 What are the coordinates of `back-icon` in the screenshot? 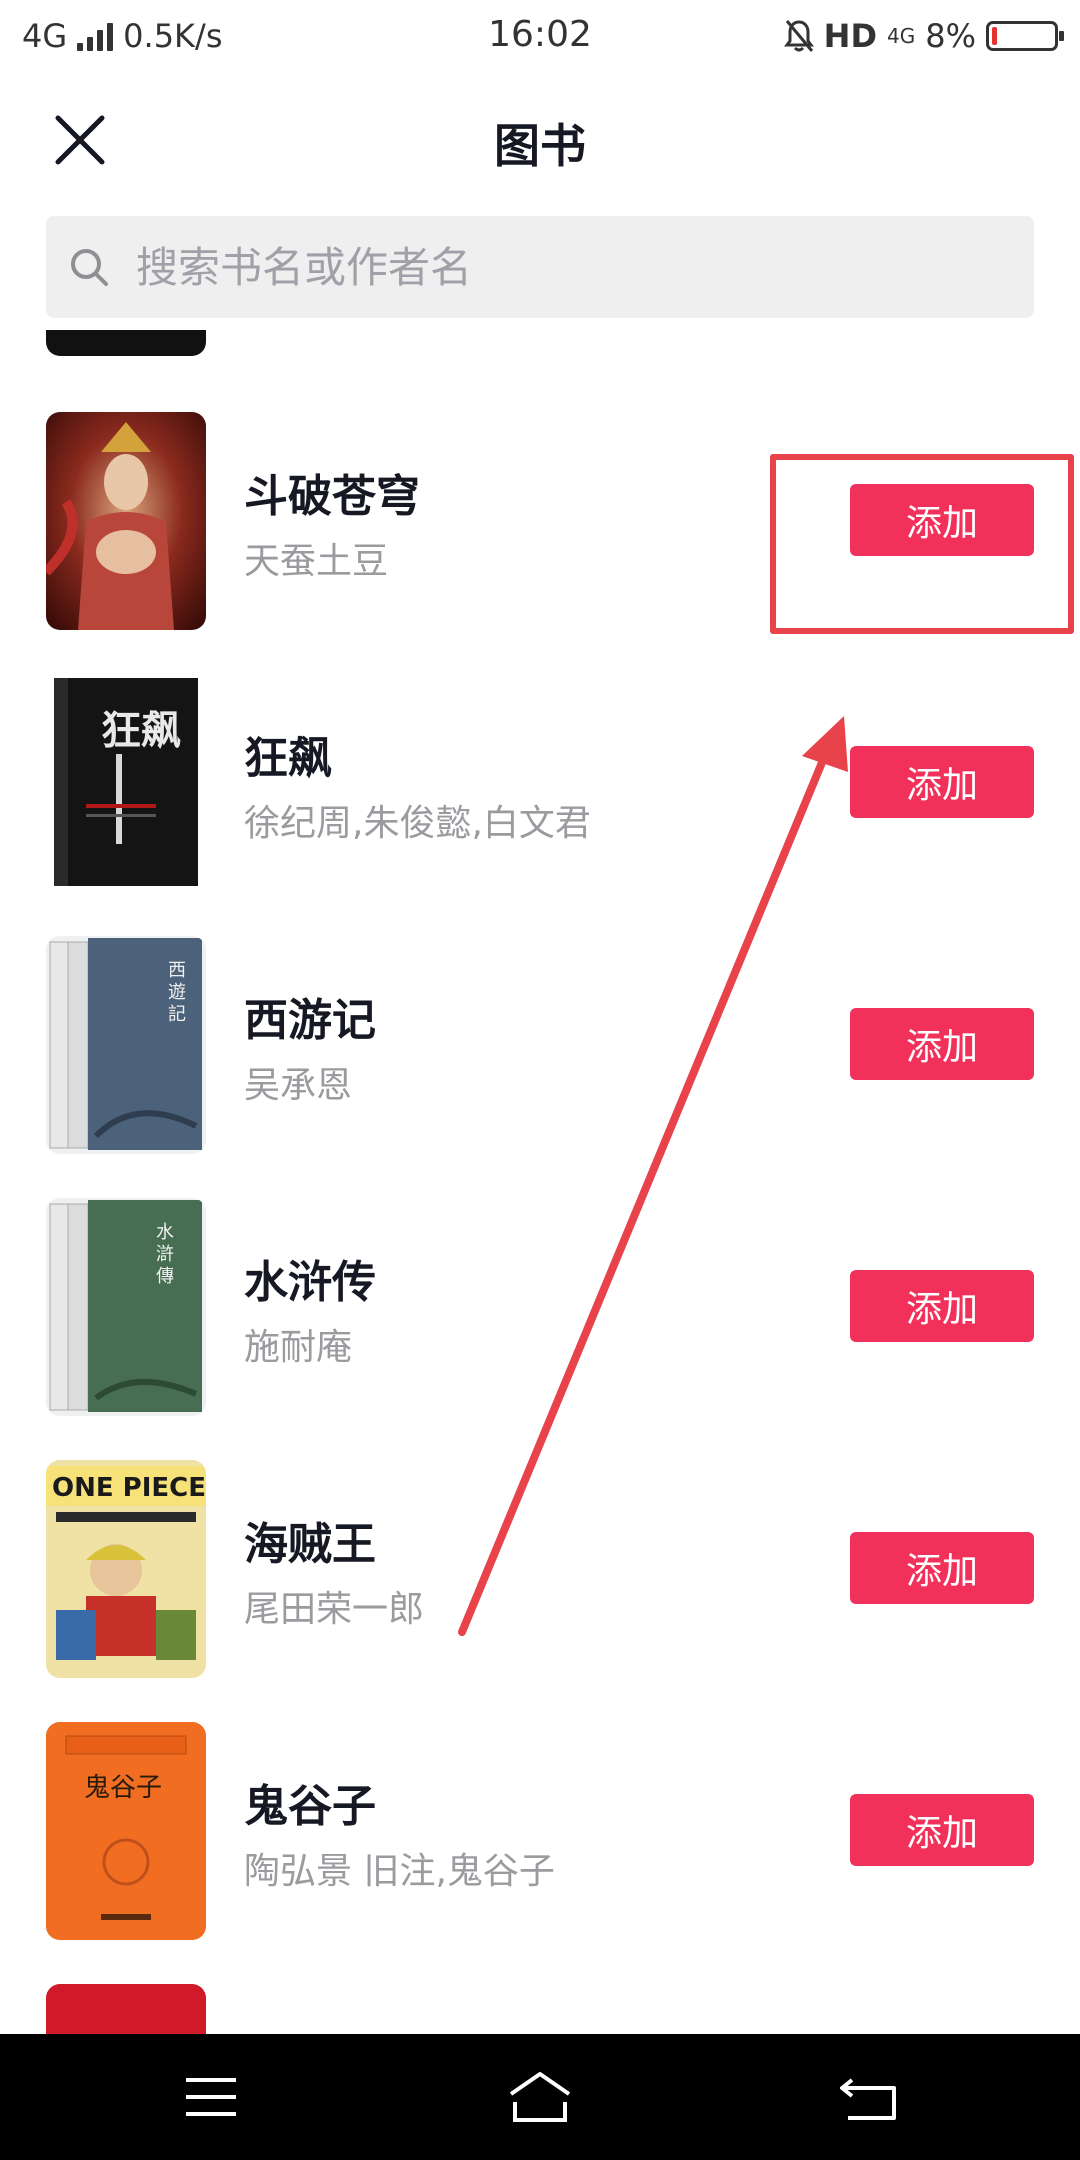 It's located at (869, 2097).